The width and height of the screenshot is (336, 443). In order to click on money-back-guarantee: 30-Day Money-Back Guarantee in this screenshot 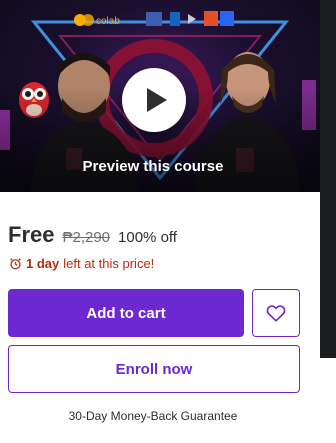, I will do `click(153, 416)`.